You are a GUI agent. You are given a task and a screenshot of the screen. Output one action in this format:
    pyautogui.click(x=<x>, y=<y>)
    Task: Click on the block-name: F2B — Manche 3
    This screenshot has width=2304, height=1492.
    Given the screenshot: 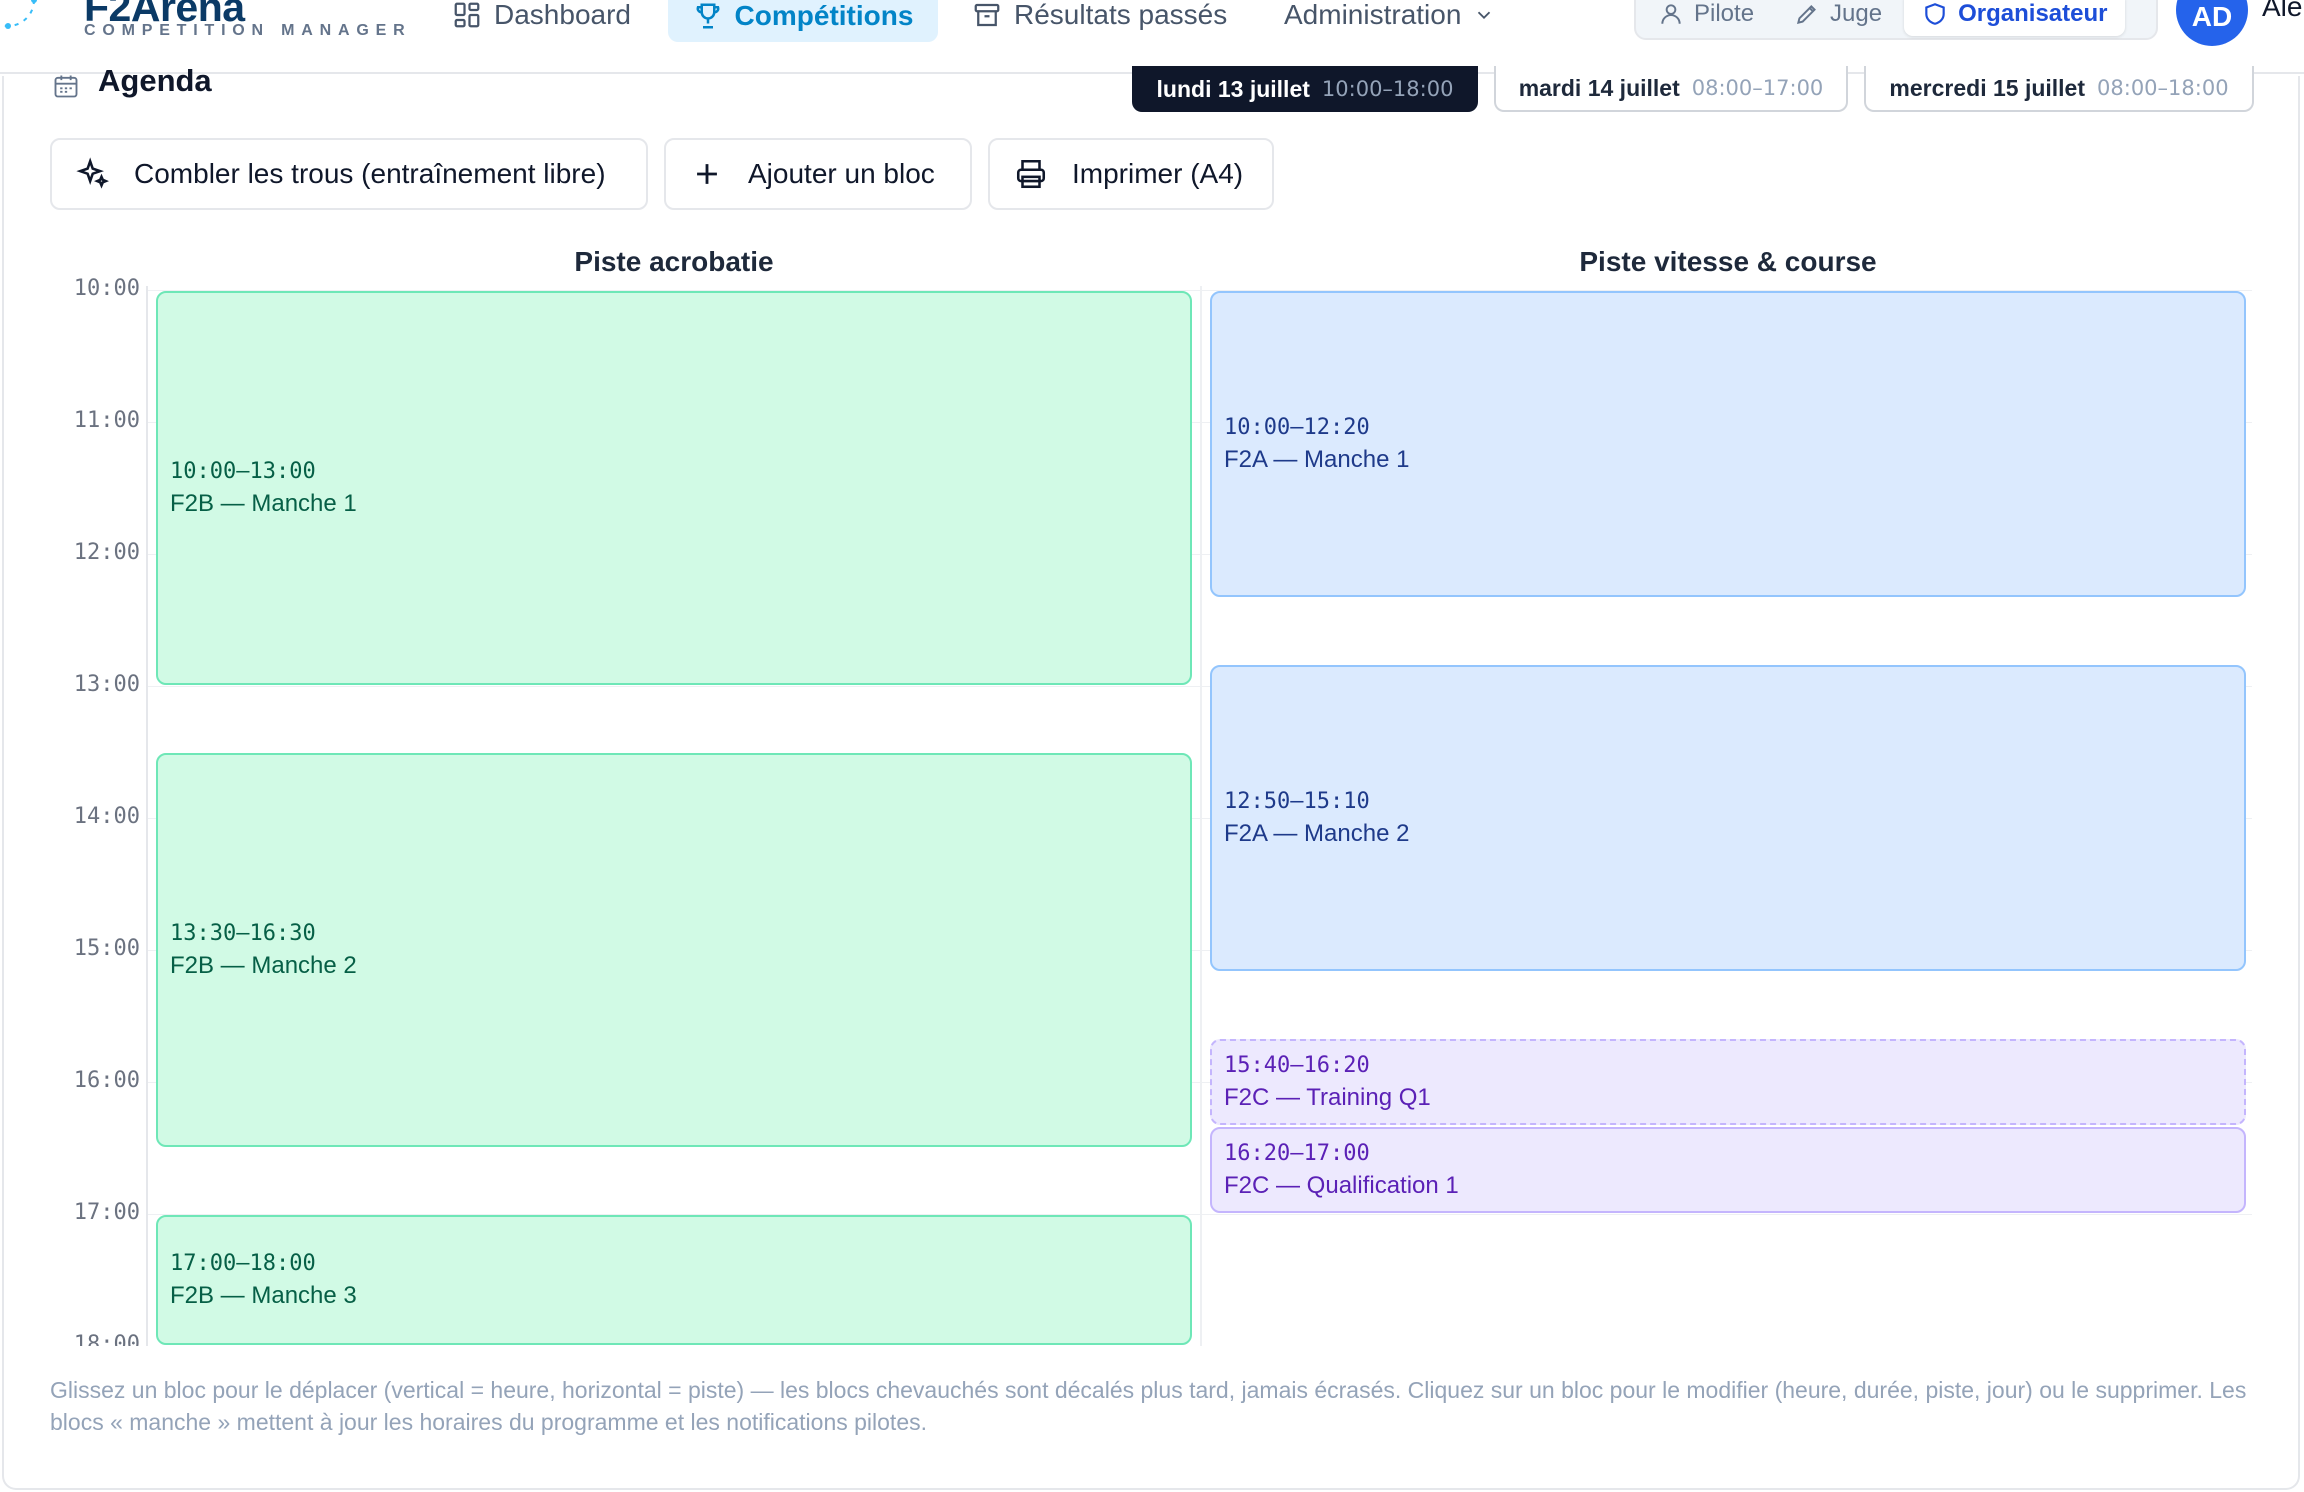 What is the action you would take?
    pyautogui.click(x=263, y=1295)
    